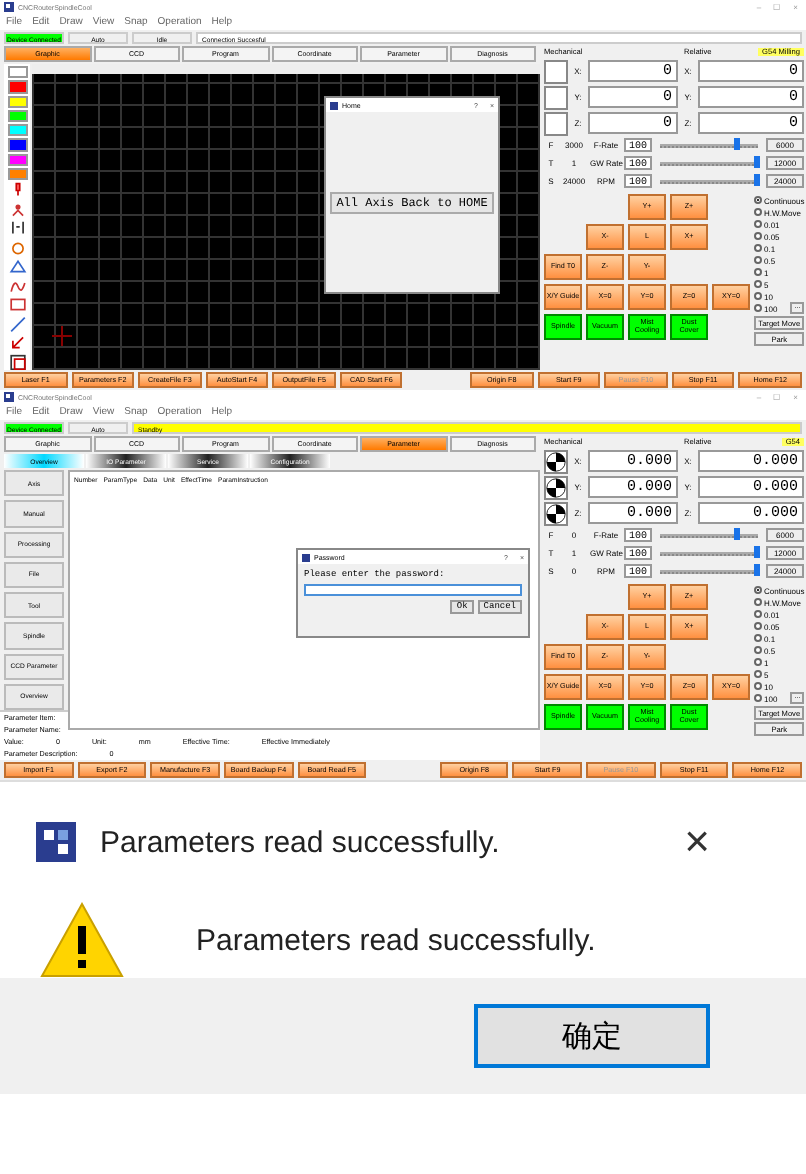 This screenshot has width=806, height=1174. I want to click on bracket-icon, so click(17, 228).